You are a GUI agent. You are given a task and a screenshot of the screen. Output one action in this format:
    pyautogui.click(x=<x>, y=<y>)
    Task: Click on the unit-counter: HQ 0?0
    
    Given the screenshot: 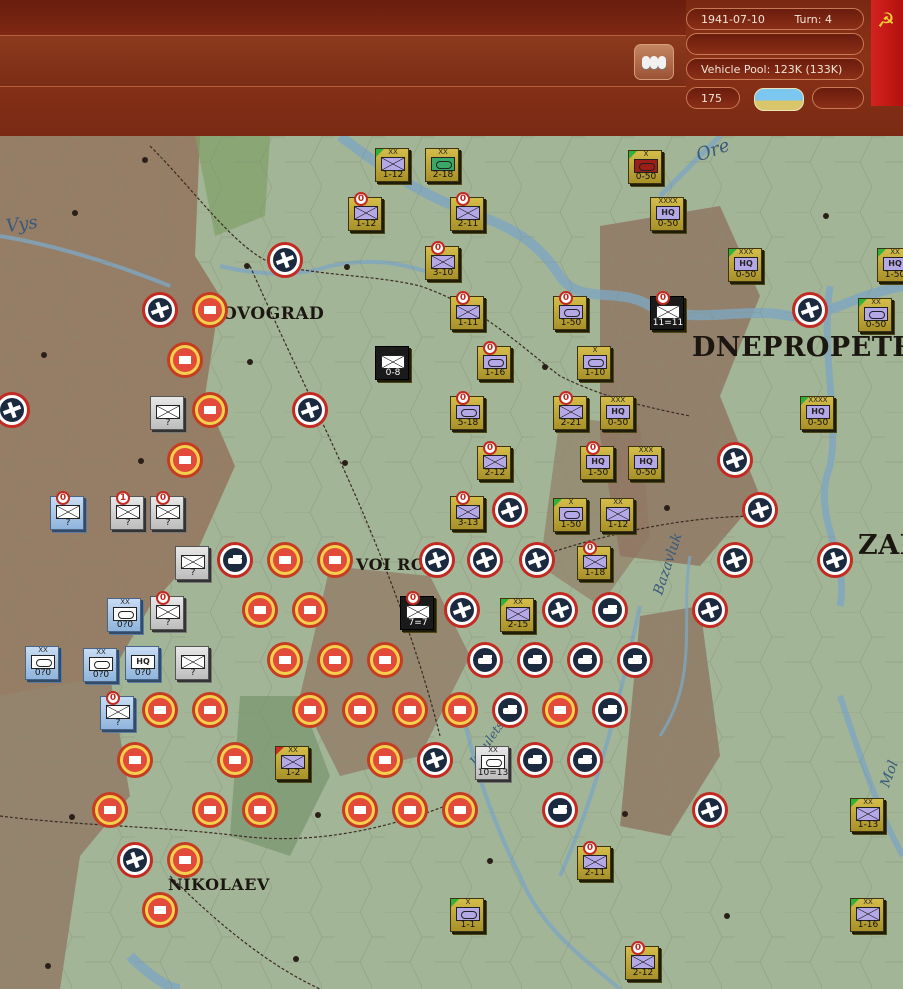 What is the action you would take?
    pyautogui.click(x=142, y=663)
    